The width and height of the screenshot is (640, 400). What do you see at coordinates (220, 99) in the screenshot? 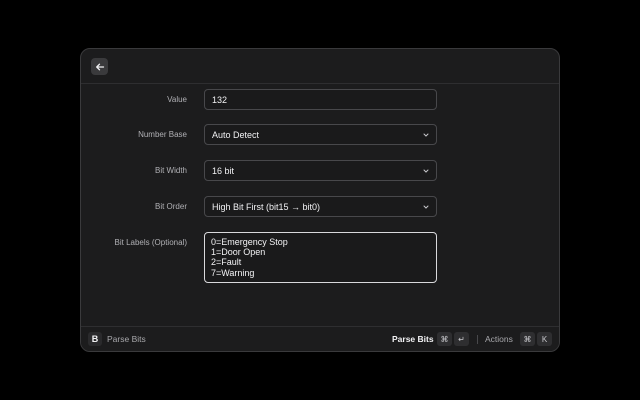
I see `value-input-text: 132` at bounding box center [220, 99].